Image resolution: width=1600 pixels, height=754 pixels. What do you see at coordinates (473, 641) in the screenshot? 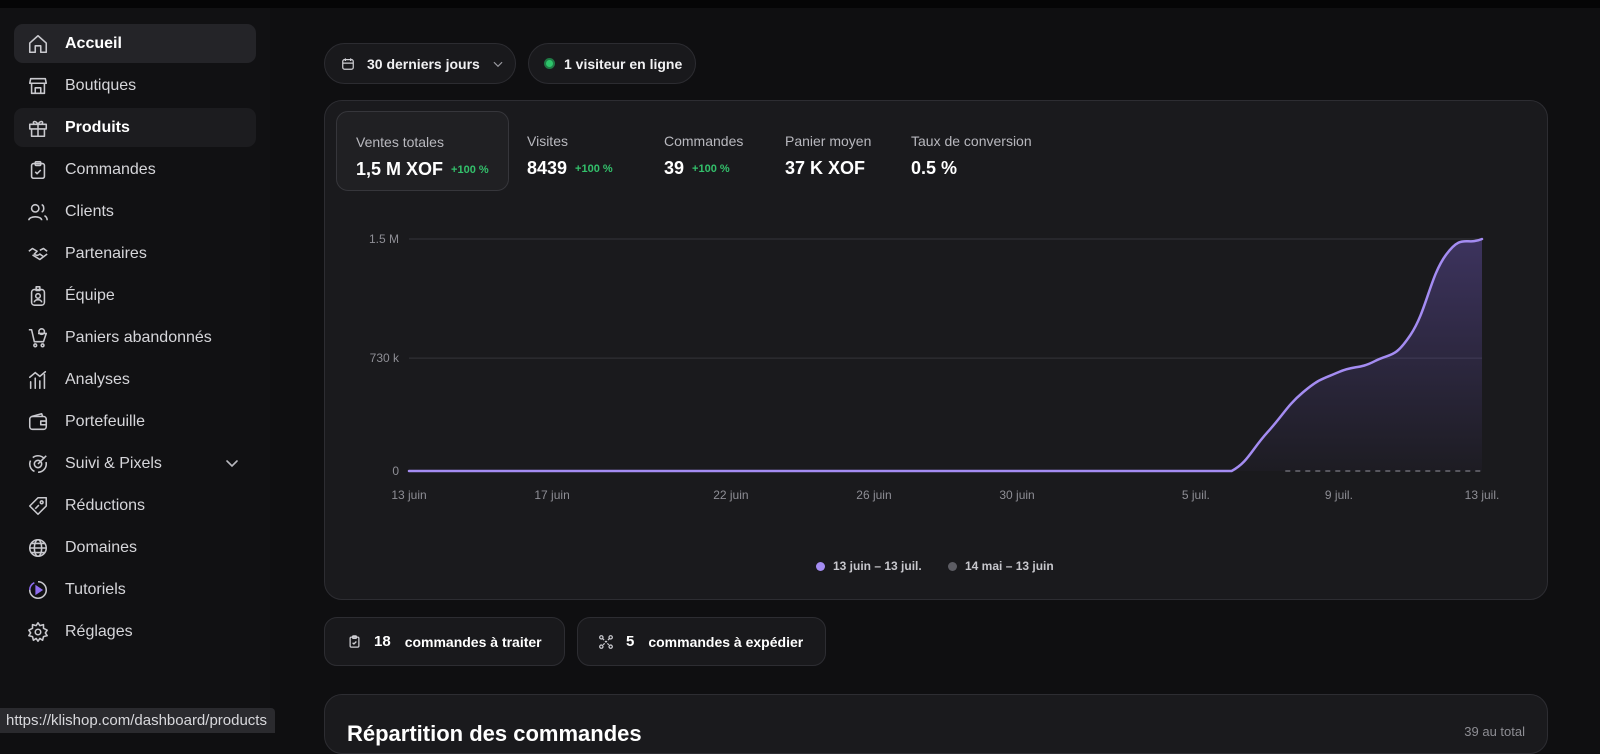
I see `orders-to-process-label: commandes à traiter` at bounding box center [473, 641].